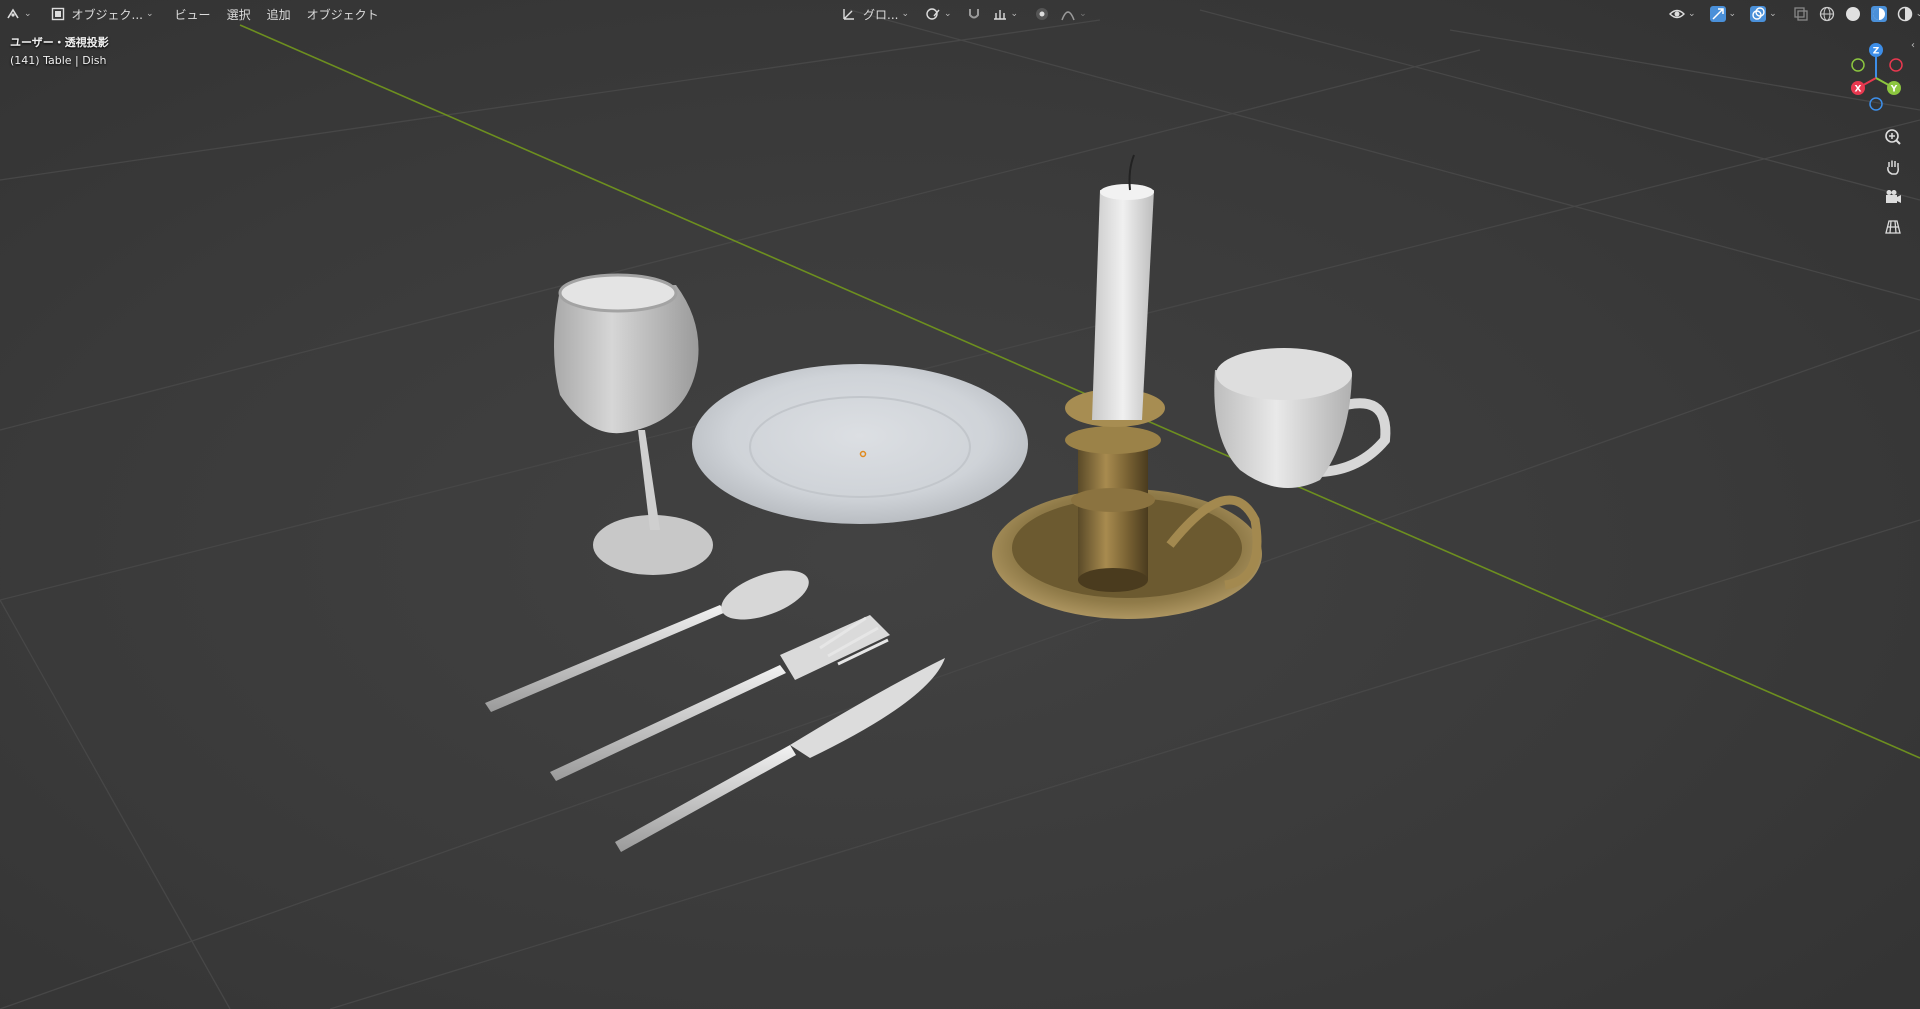 The image size is (1920, 1009). Describe the element at coordinates (1876, 104) in the screenshot. I see `neg-z-axis-handle` at that location.